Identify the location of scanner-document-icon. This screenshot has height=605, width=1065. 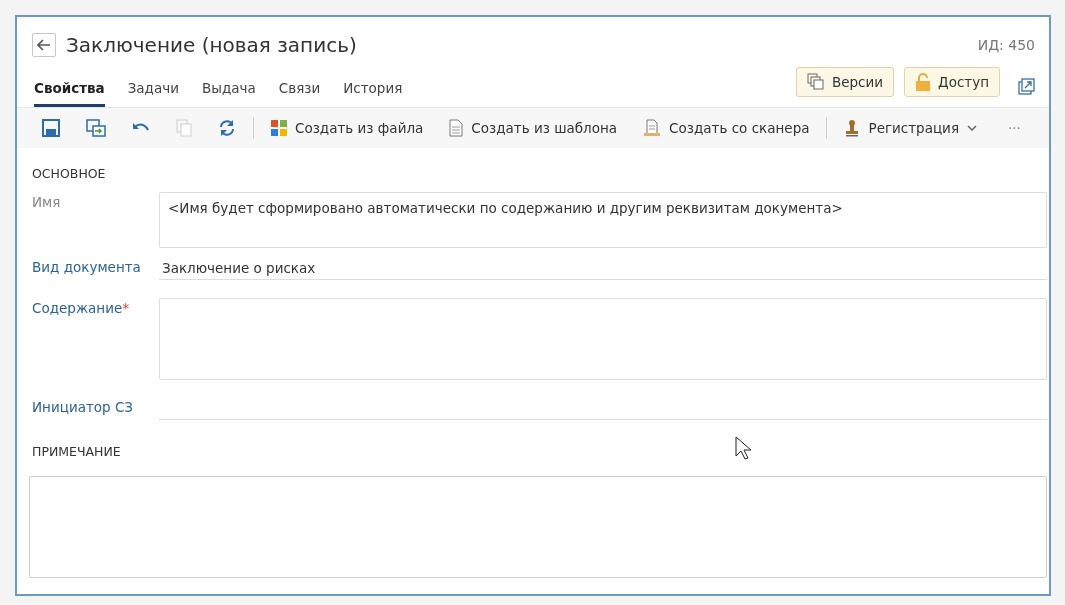
(652, 128).